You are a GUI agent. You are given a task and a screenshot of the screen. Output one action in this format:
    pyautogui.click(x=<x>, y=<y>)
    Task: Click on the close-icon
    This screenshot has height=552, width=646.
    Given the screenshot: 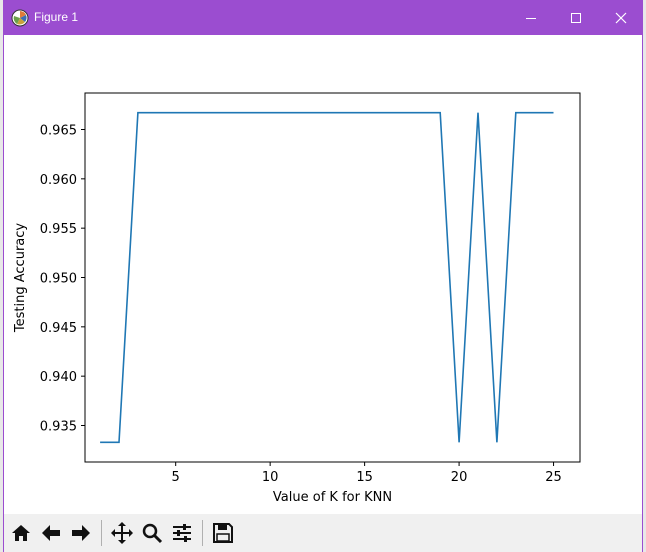 What is the action you would take?
    pyautogui.click(x=620, y=17)
    